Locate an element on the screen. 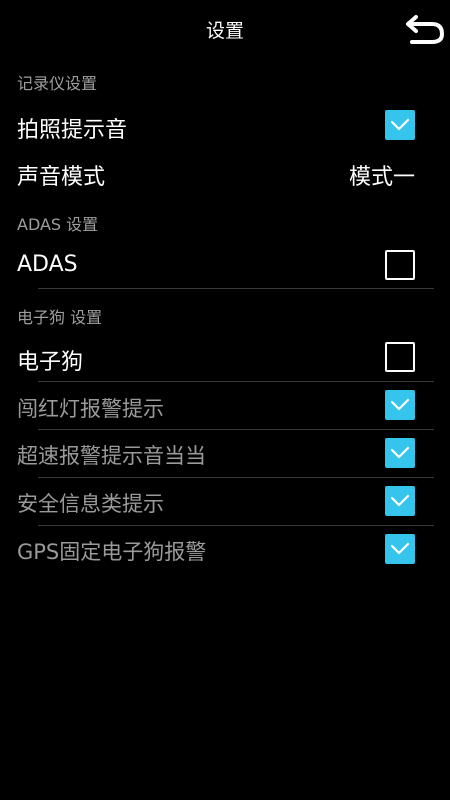 The width and height of the screenshot is (450, 800). section-header-recorder: 记录仪设置 is located at coordinates (57, 83).